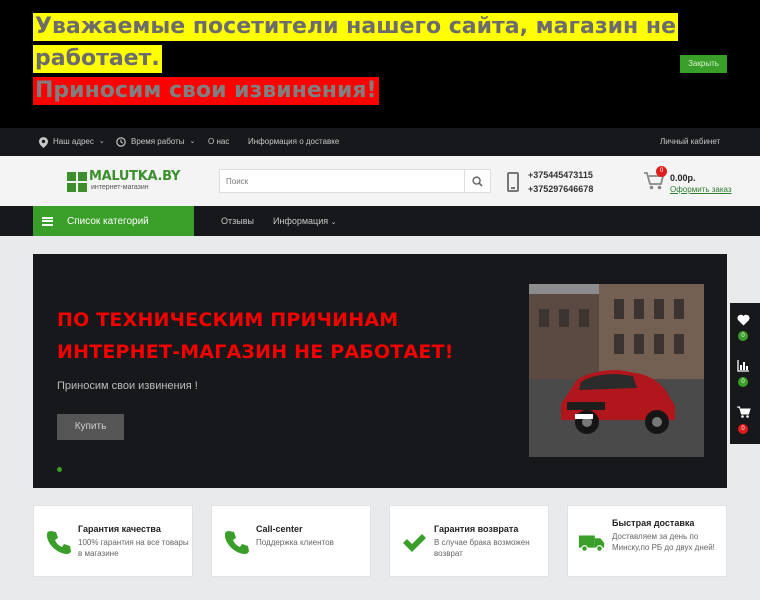 This screenshot has width=760, height=600. I want to click on slider-dot, so click(59, 469).